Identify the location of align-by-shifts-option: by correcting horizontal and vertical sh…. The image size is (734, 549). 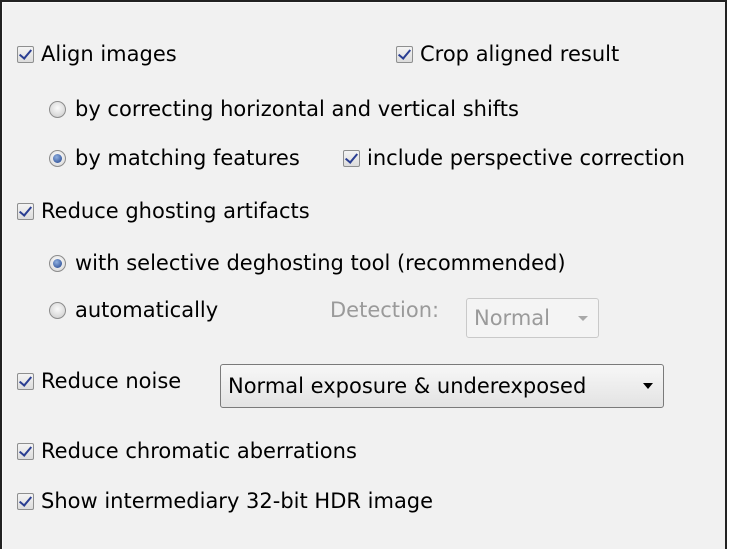
(284, 109).